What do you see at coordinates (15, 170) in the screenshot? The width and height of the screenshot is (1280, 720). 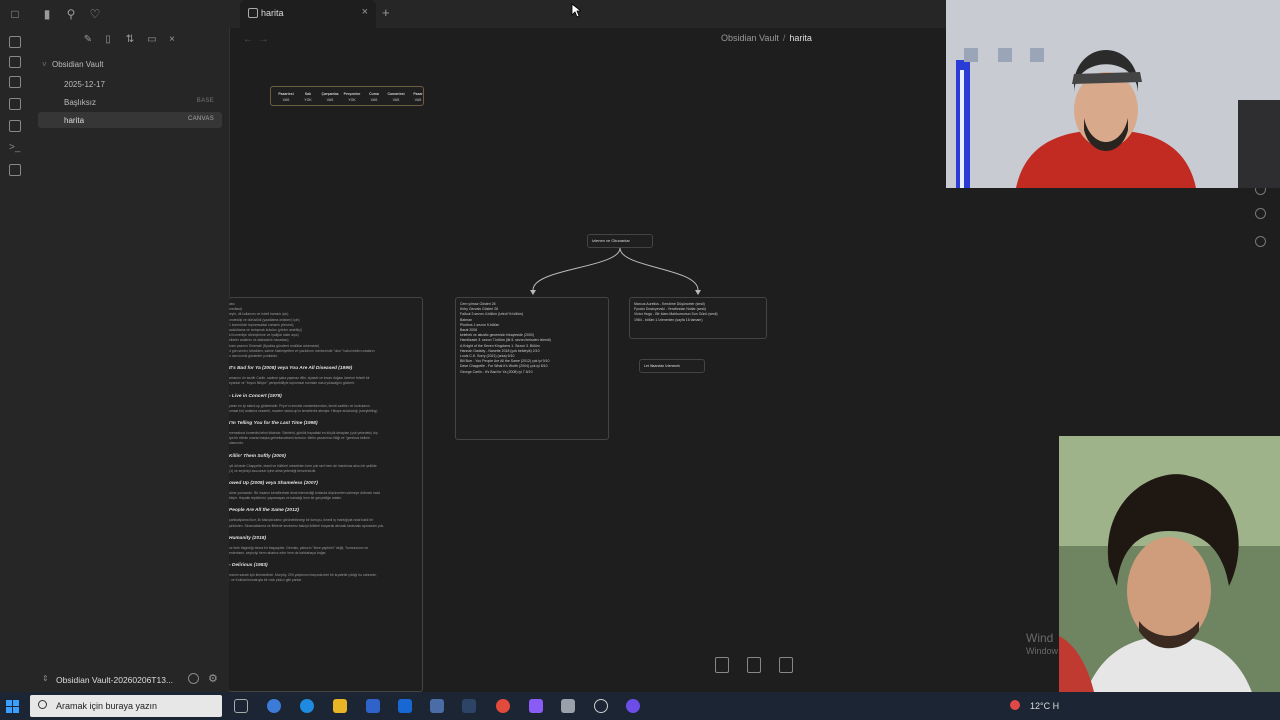 I see `list-icon` at bounding box center [15, 170].